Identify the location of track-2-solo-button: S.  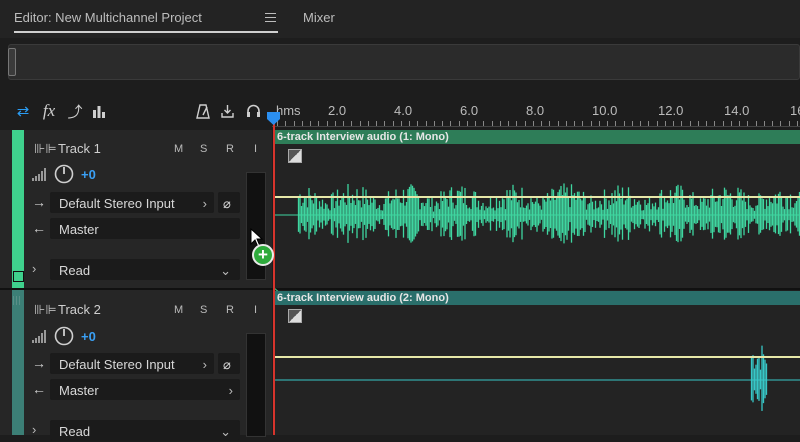
(203, 310).